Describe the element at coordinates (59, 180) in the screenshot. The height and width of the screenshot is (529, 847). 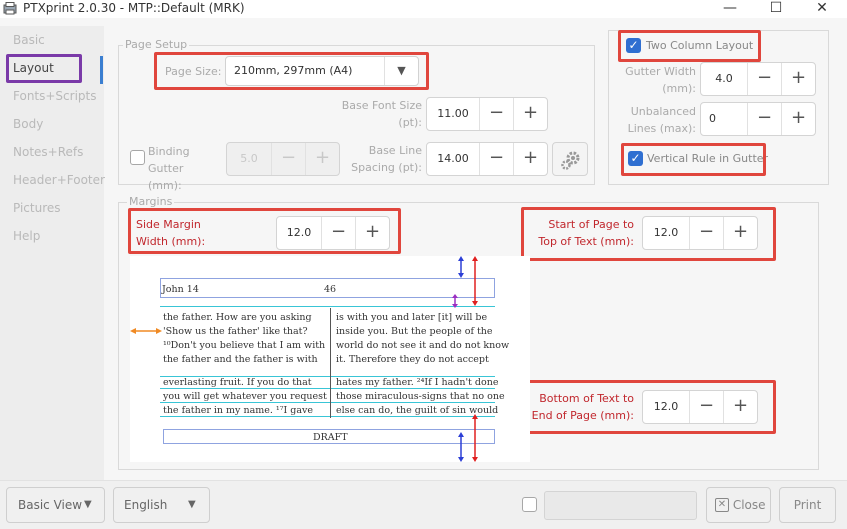
I see `sidebar-item-header-footer: Header+Footer` at that location.